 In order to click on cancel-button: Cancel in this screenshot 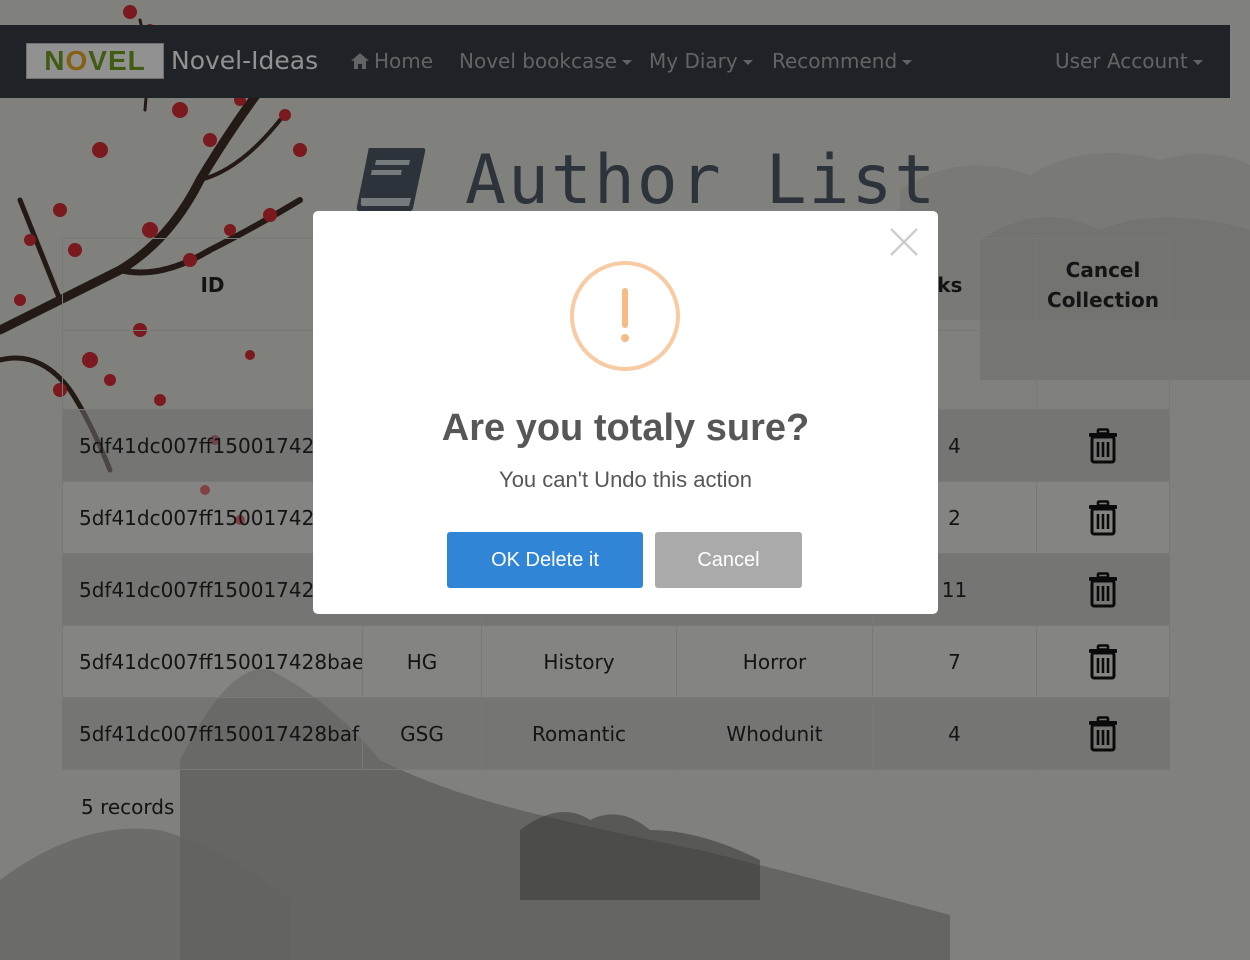, I will do `click(728, 560)`.